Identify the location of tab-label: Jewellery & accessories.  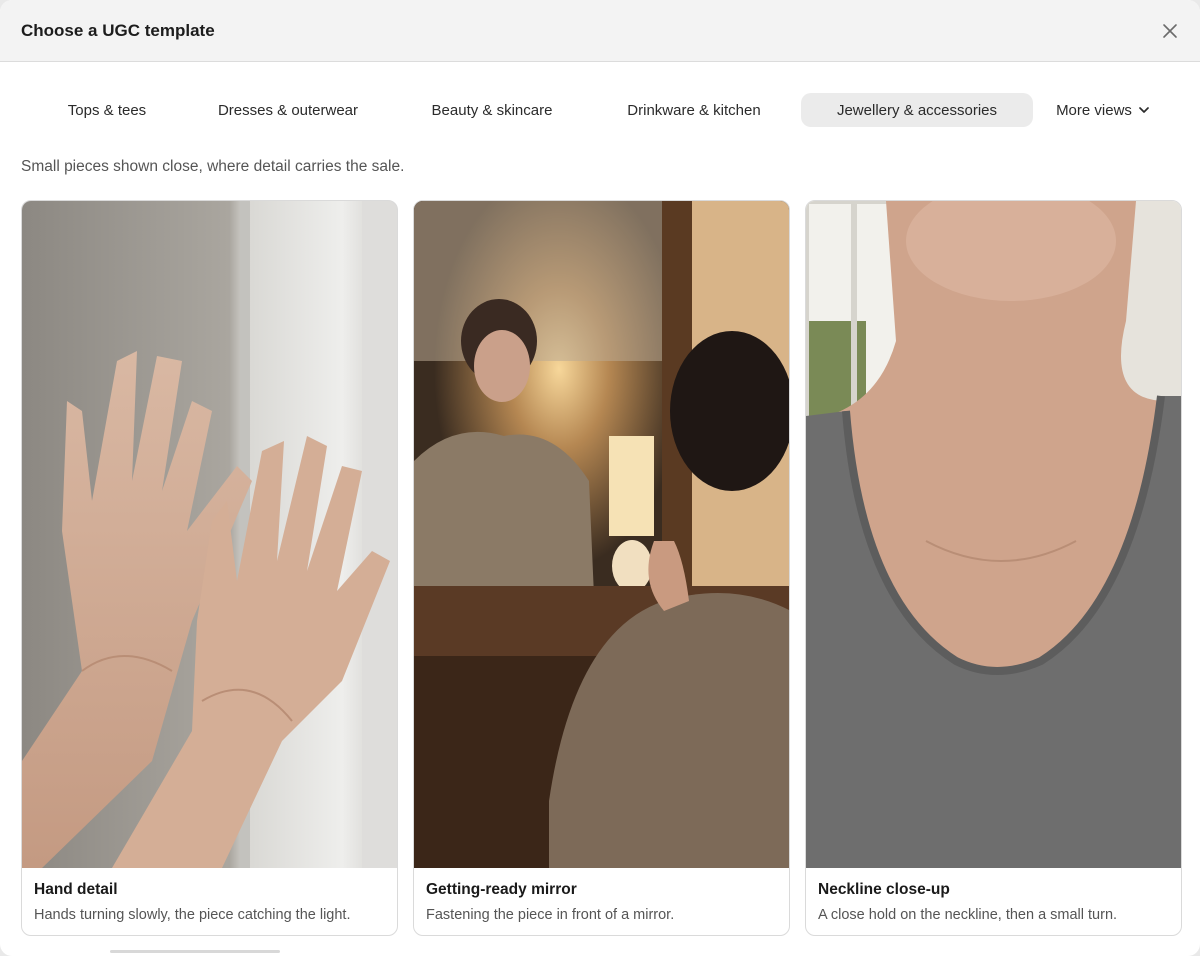
(917, 110).